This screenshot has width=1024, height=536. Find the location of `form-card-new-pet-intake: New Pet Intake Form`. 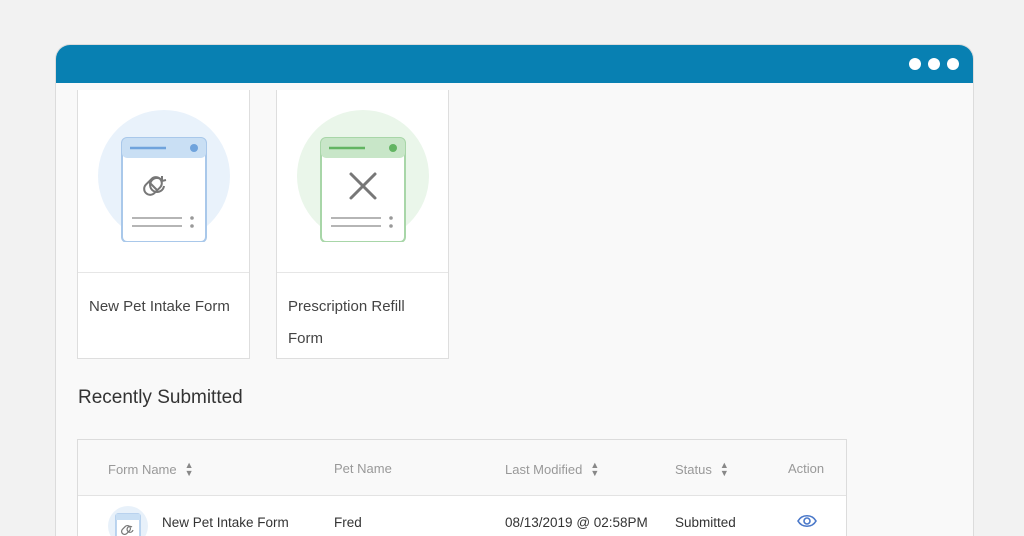

form-card-new-pet-intake: New Pet Intake Form is located at coordinates (163, 224).